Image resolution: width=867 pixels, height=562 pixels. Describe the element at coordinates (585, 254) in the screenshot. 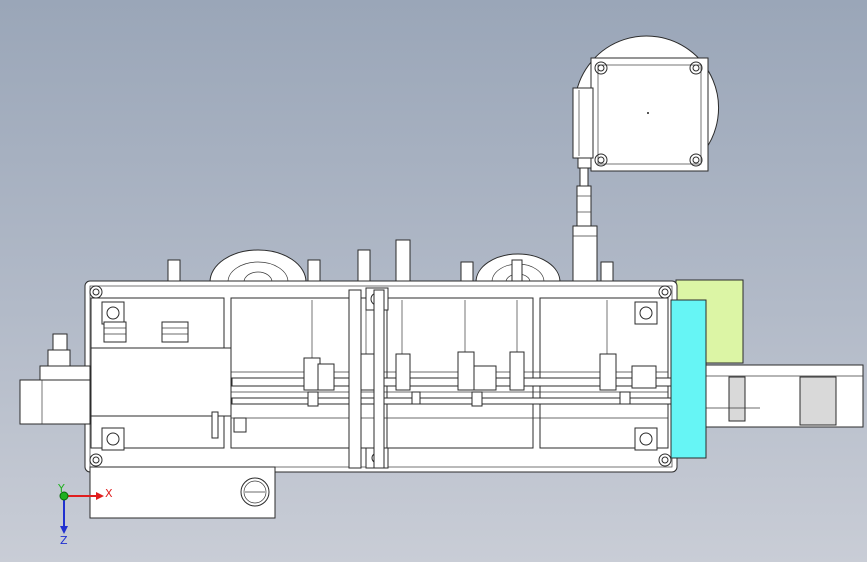

I see `gear-reducer` at that location.